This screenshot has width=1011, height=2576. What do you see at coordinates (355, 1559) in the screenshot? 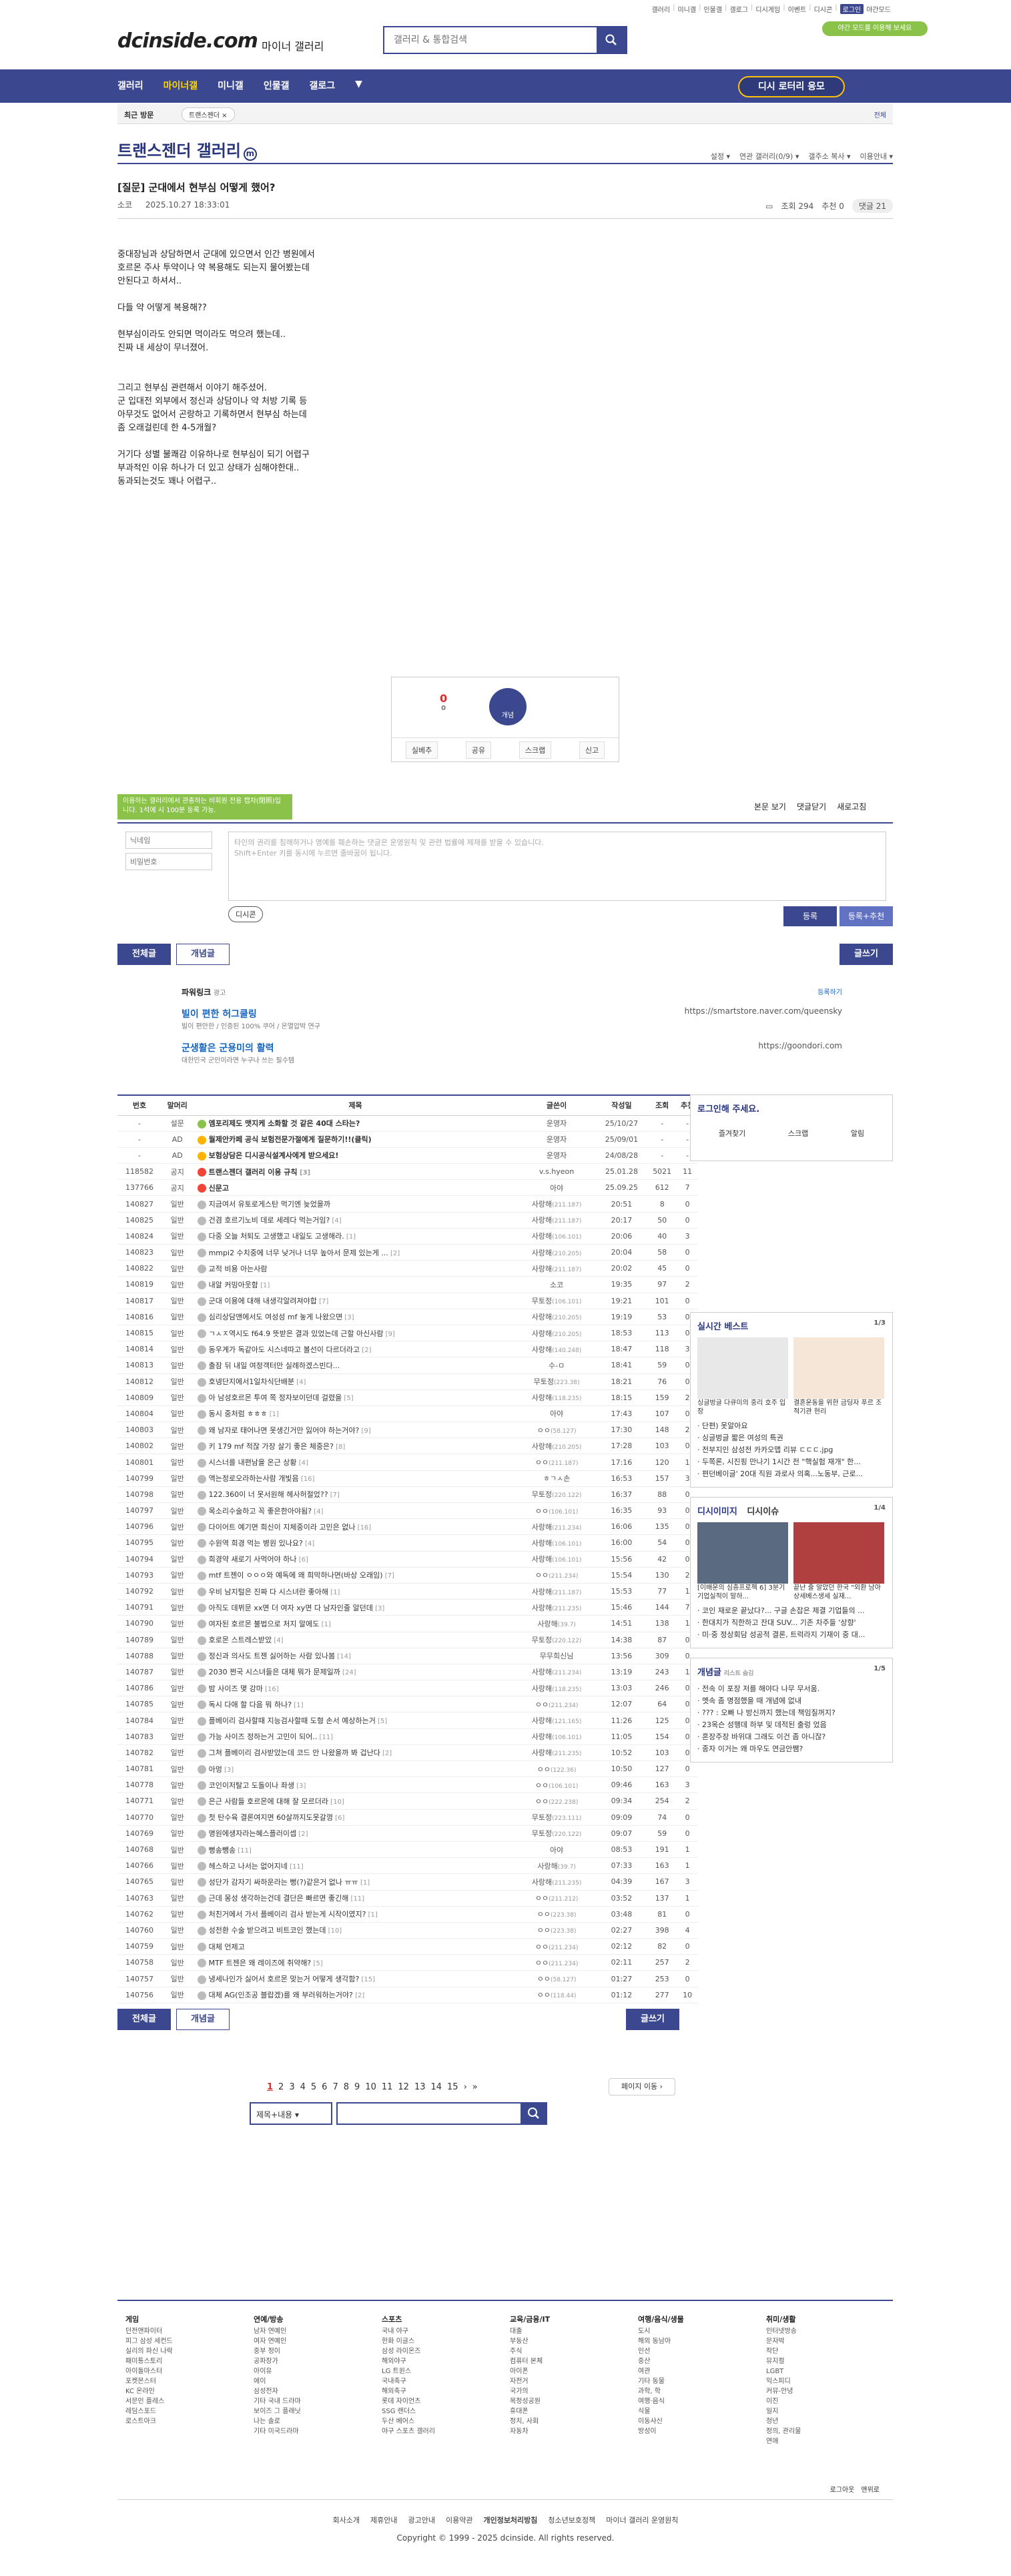
I see `post-subject: 희경약 새로기 사먹어야 하나 [6]` at bounding box center [355, 1559].